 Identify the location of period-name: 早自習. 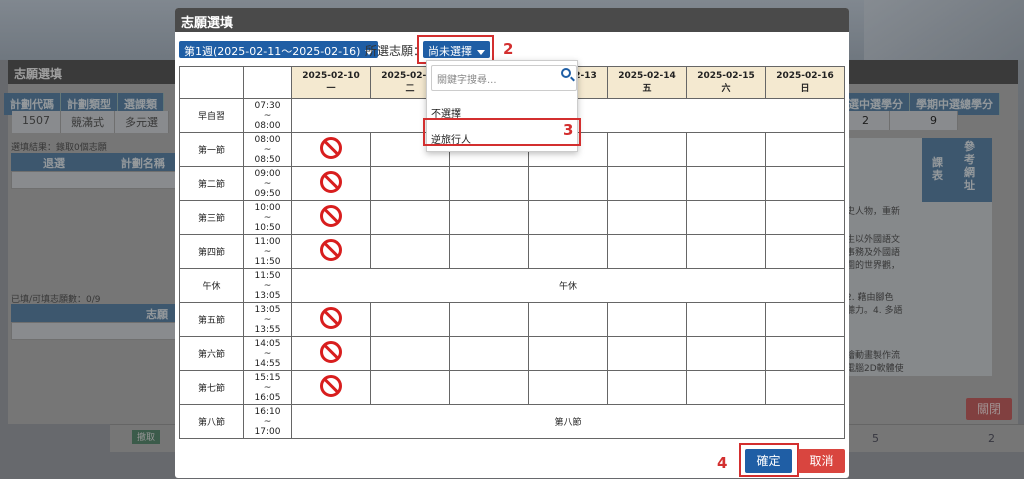
(211, 115).